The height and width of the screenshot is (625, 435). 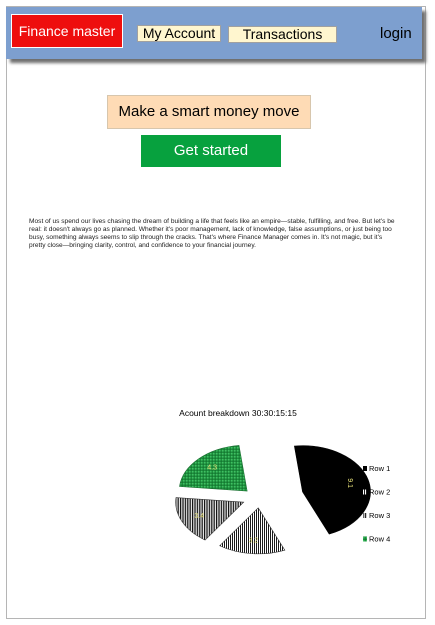 What do you see at coordinates (379, 492) in the screenshot?
I see `legend-label-2: Row 2` at bounding box center [379, 492].